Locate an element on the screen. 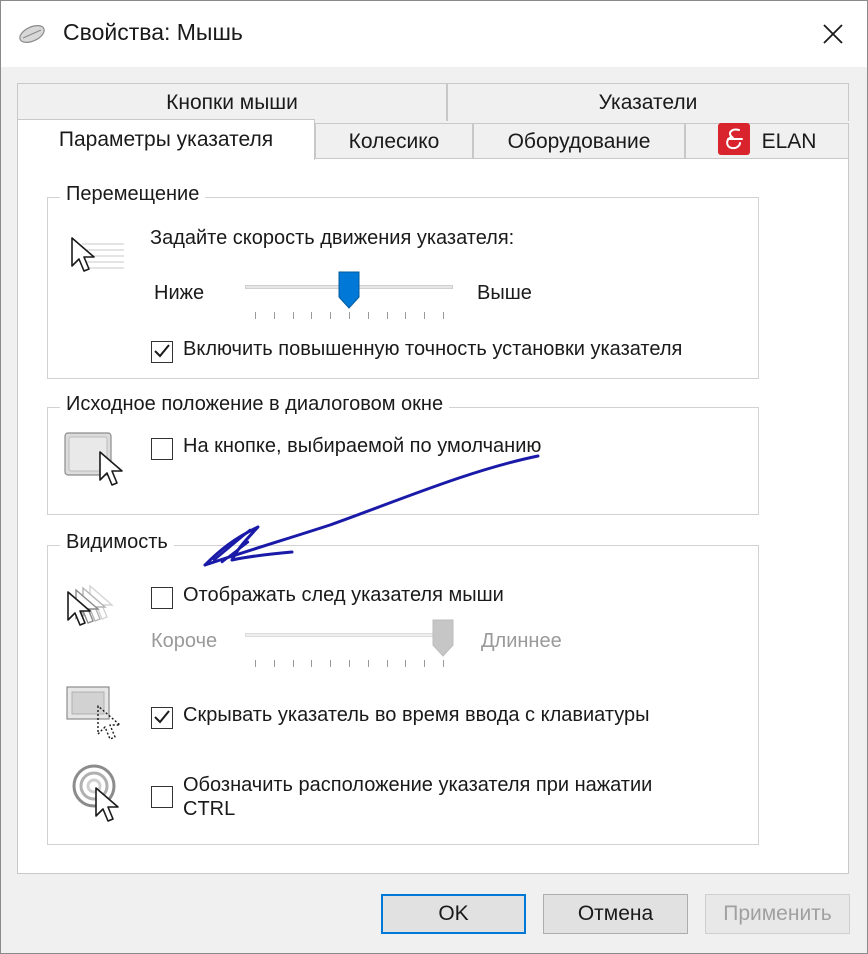 This screenshot has height=954, width=868. trails-slider-thumb is located at coordinates (443, 640).